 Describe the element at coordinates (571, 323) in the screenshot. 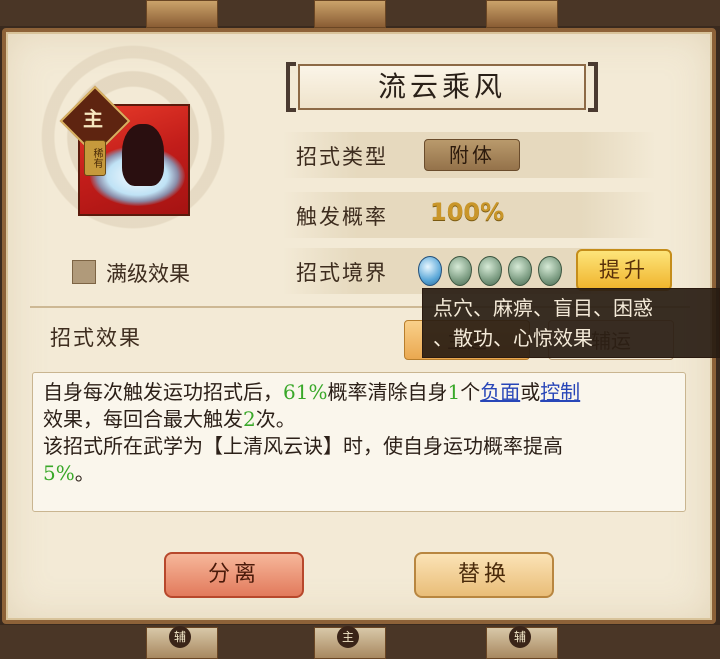

I see `tooltip: 点穴、麻痹、盲目、困惑 、散功、心惊效果` at that location.